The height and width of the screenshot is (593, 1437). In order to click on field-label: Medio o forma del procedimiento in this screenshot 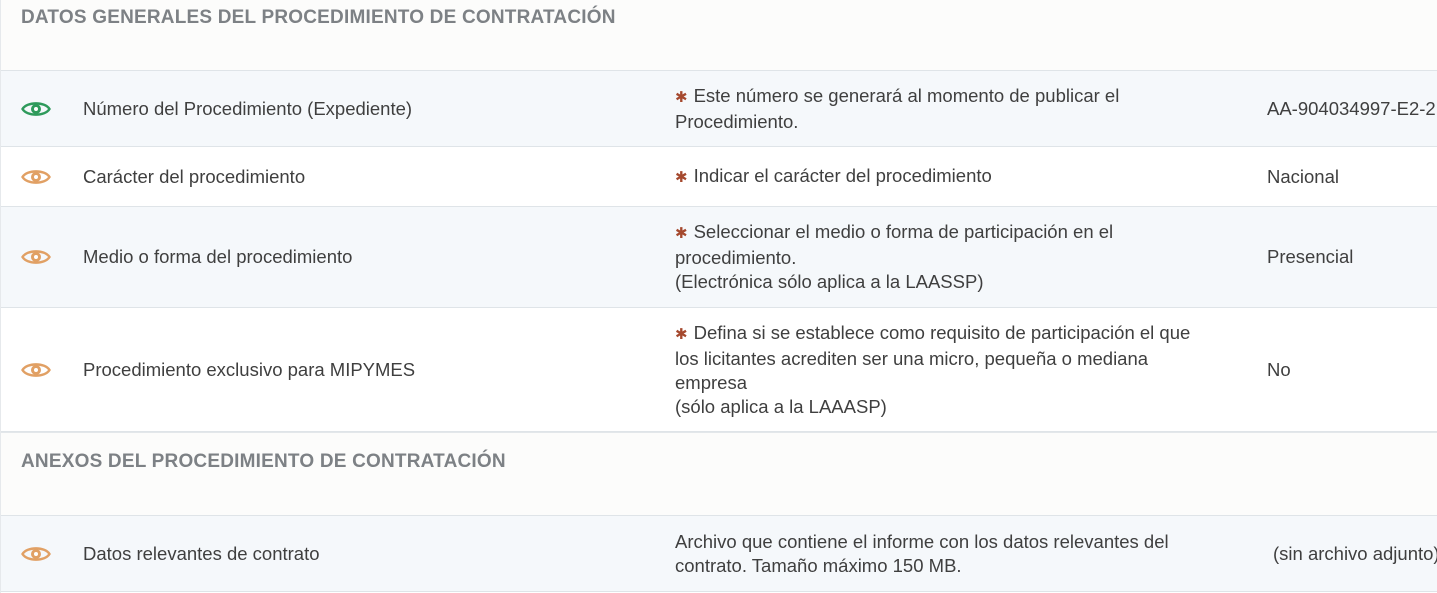, I will do `click(218, 256)`.